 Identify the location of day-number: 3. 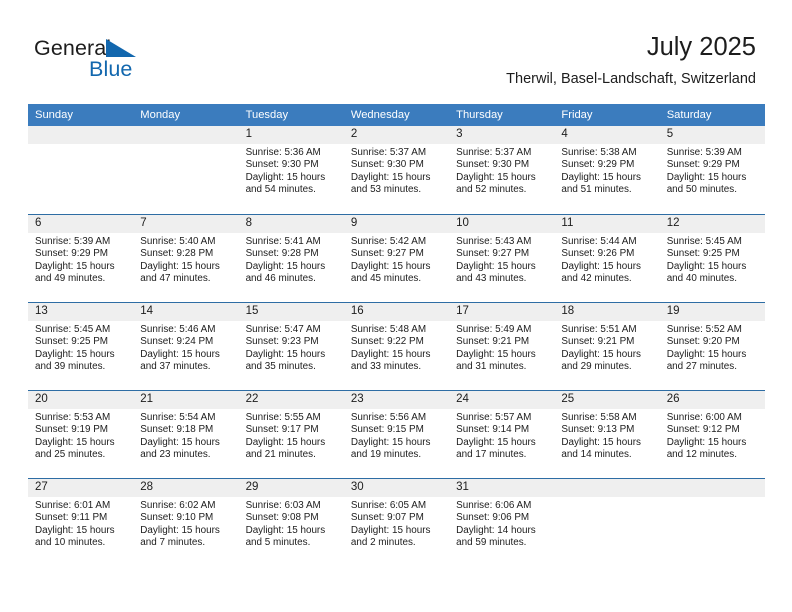
(459, 134).